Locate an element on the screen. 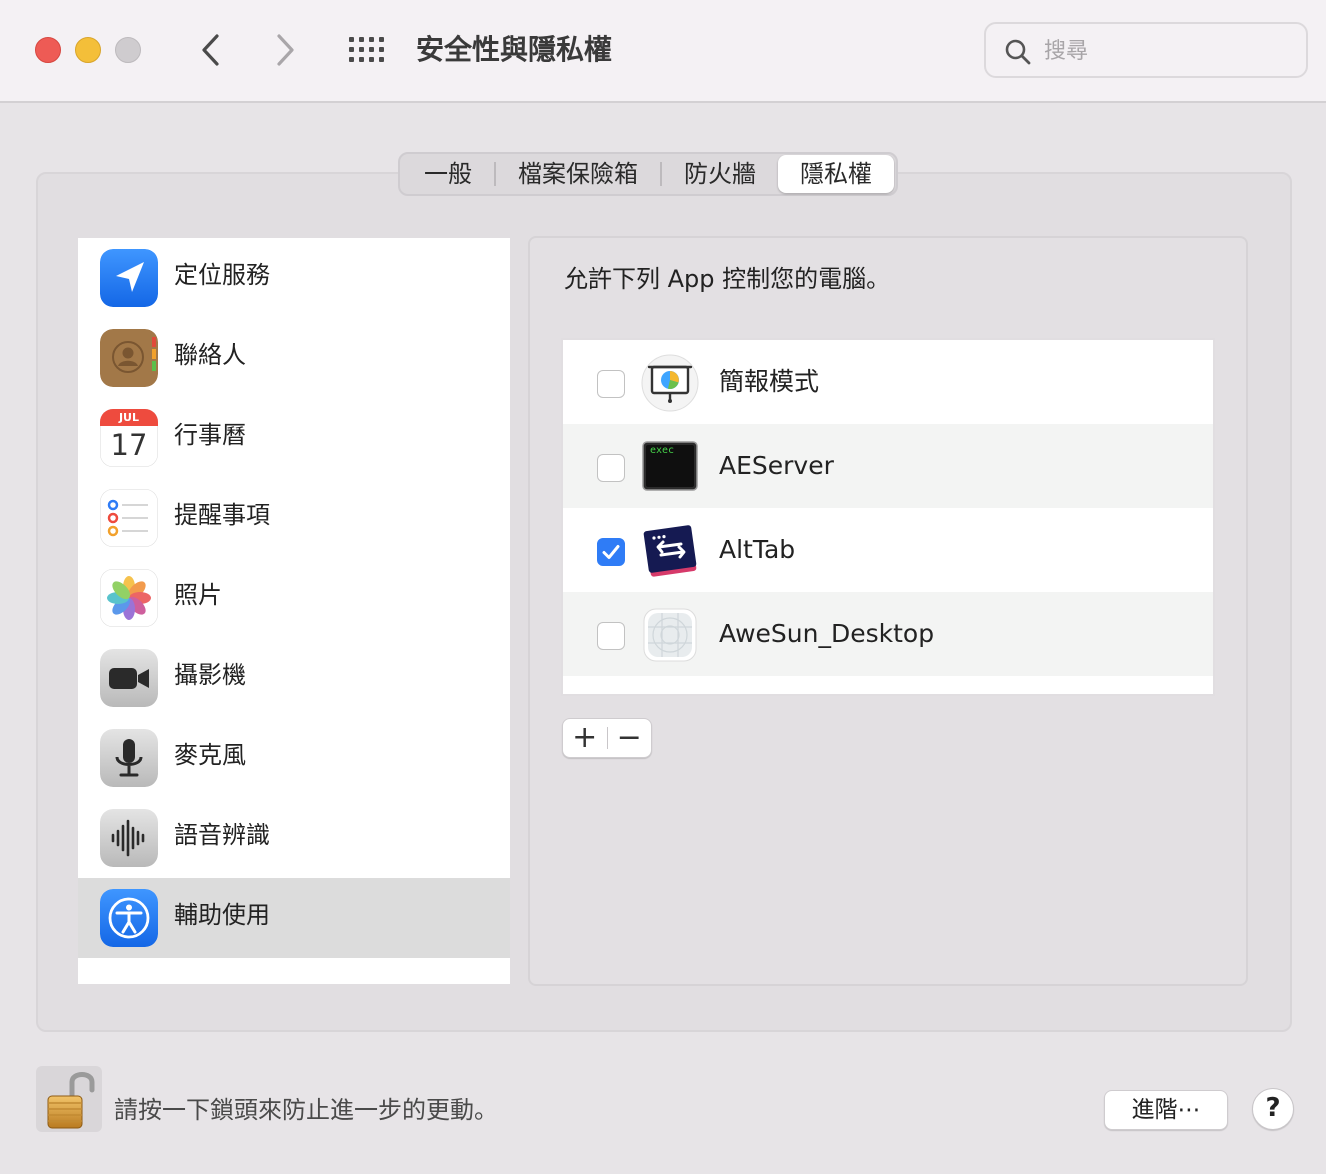 Image resolution: width=1326 pixels, height=1174 pixels. tab-firewall: 防火牆 is located at coordinates (720, 174).